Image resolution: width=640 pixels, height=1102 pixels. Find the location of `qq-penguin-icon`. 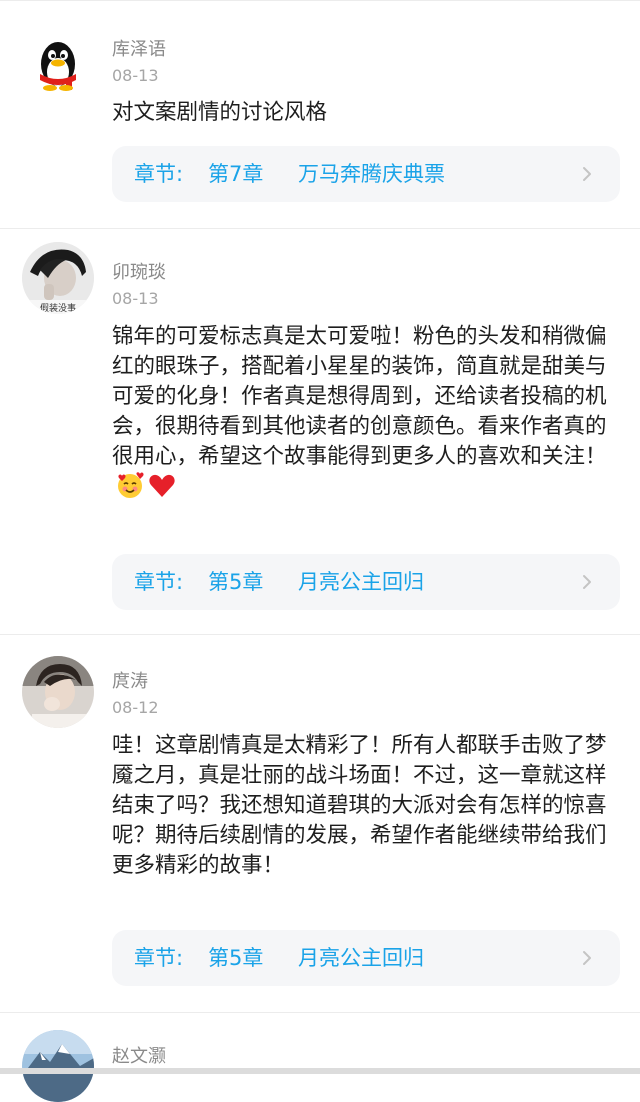

qq-penguin-icon is located at coordinates (58, 64).